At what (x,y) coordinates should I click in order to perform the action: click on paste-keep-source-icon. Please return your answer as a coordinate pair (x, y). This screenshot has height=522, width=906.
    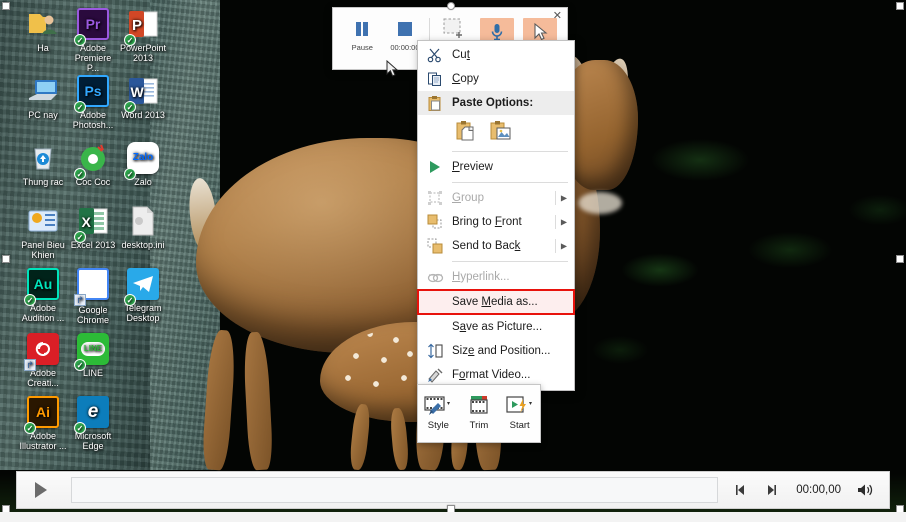
    Looking at the image, I should click on (467, 131).